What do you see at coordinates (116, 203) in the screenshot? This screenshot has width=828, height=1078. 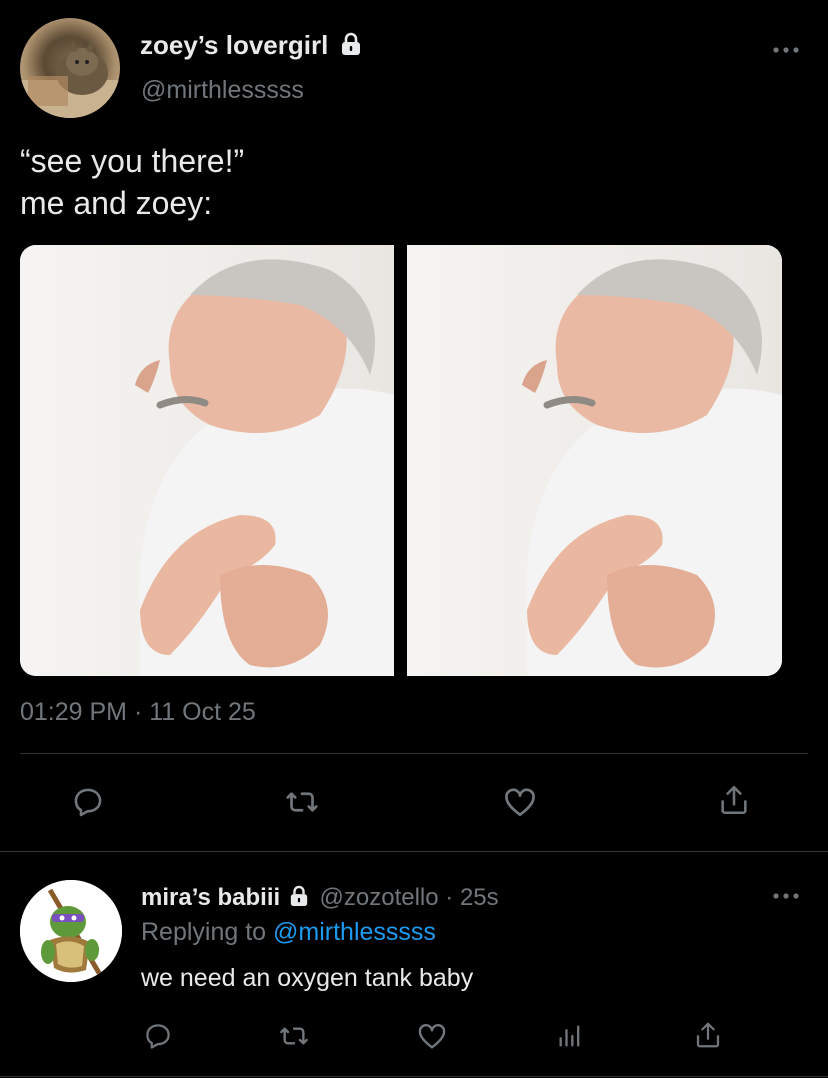 I see `tweet-text-line-2: me and zoey:` at bounding box center [116, 203].